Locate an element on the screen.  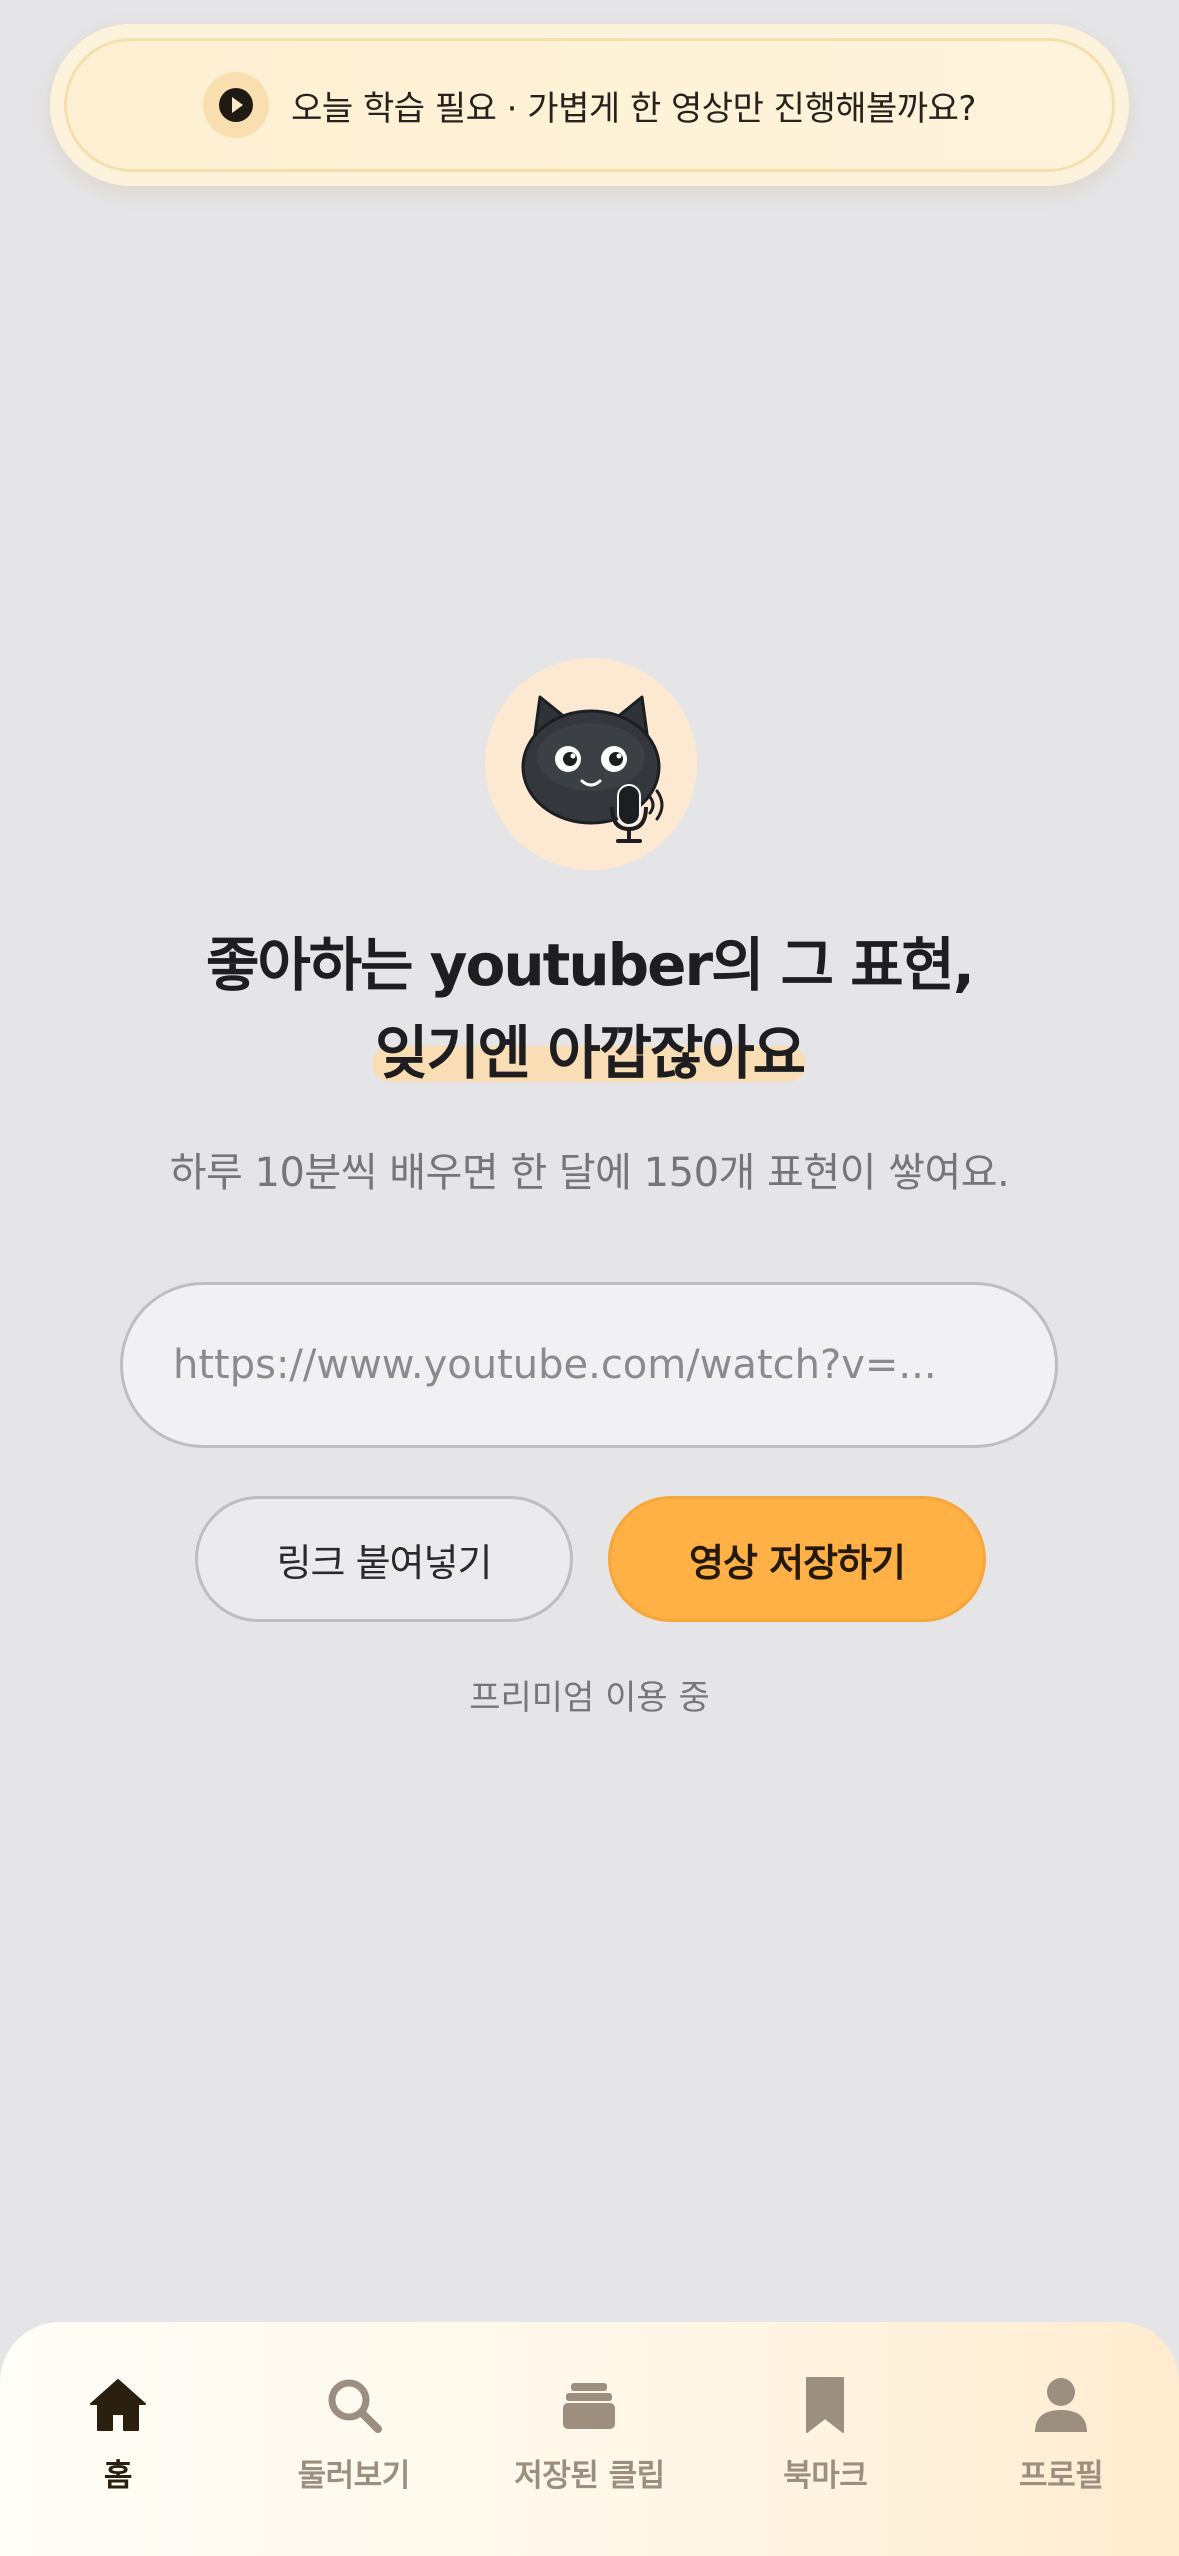
nav-label-home: 홈 is located at coordinates (118, 2476).